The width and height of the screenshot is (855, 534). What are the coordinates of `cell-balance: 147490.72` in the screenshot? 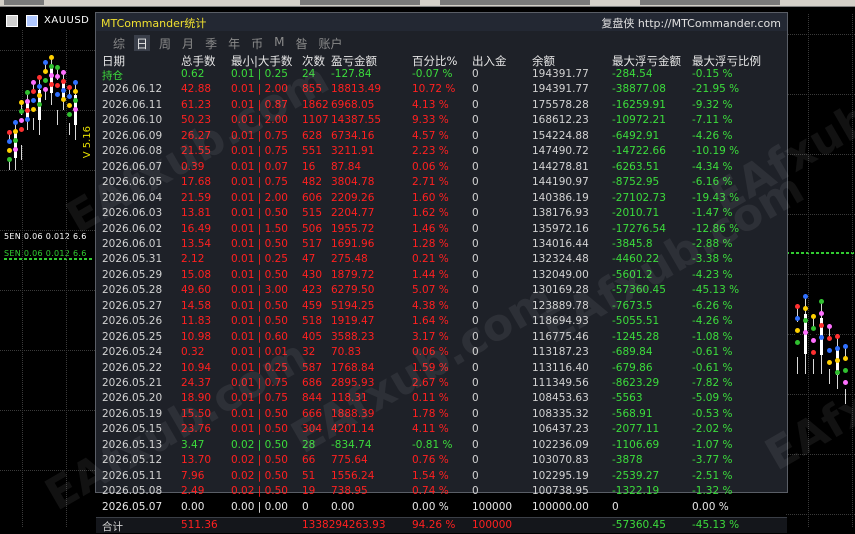 It's located at (560, 151).